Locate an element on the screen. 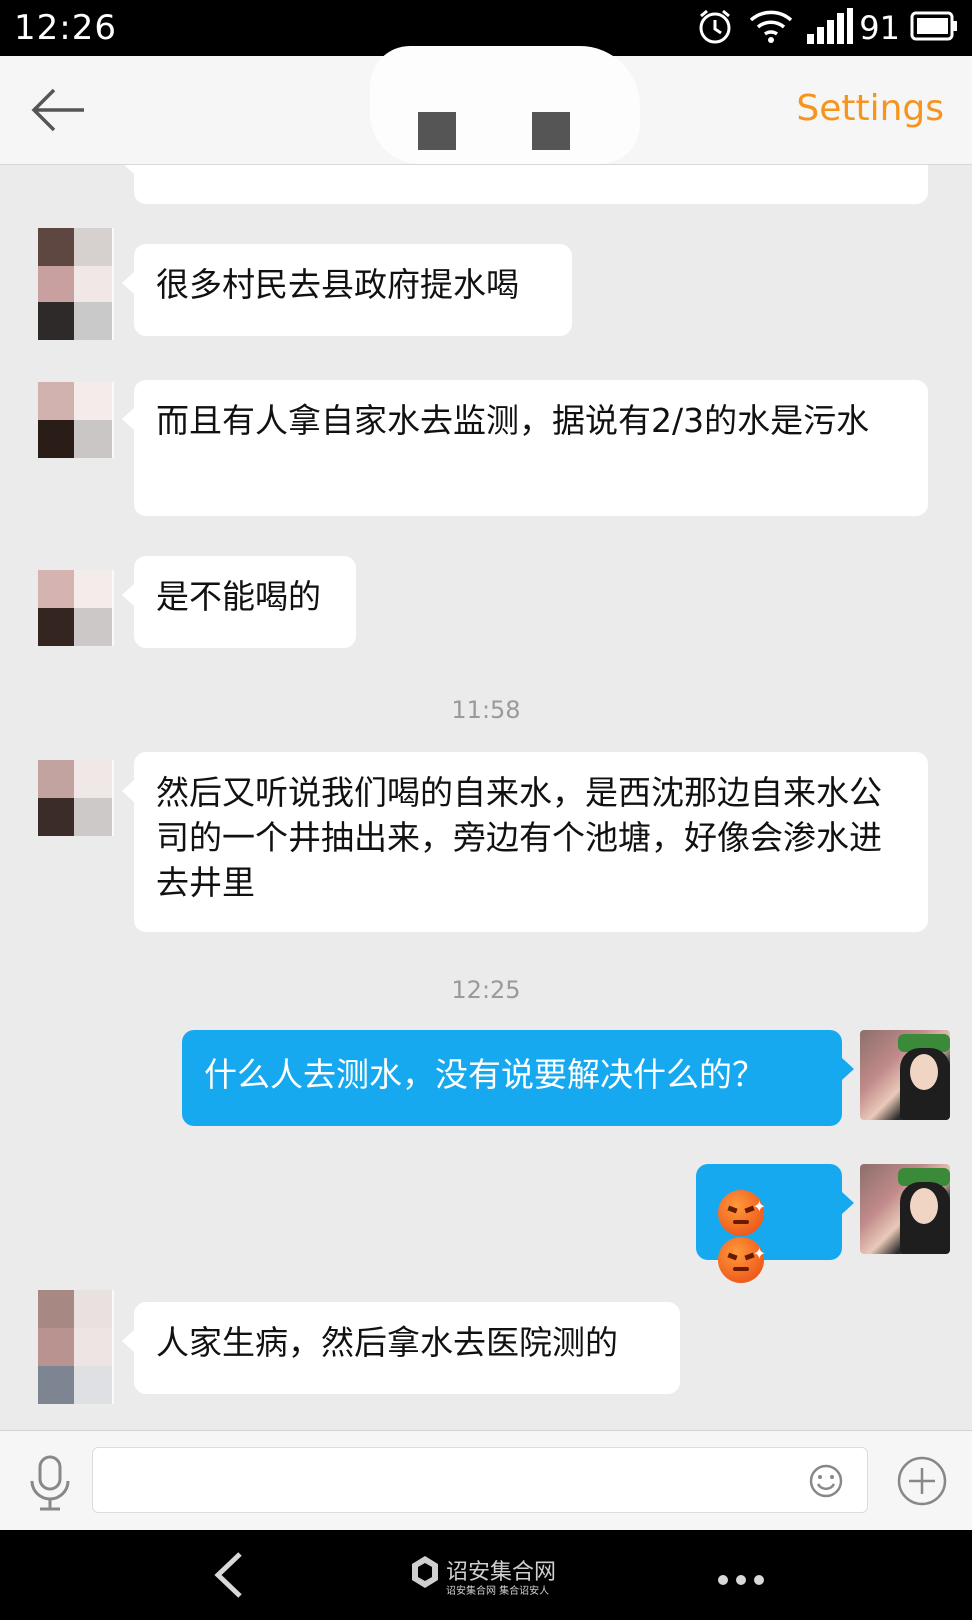 This screenshot has height=1620, width=972. message-bubble-outgoing: 什么人去测水，没有说要解决什么的？ is located at coordinates (518, 1078).